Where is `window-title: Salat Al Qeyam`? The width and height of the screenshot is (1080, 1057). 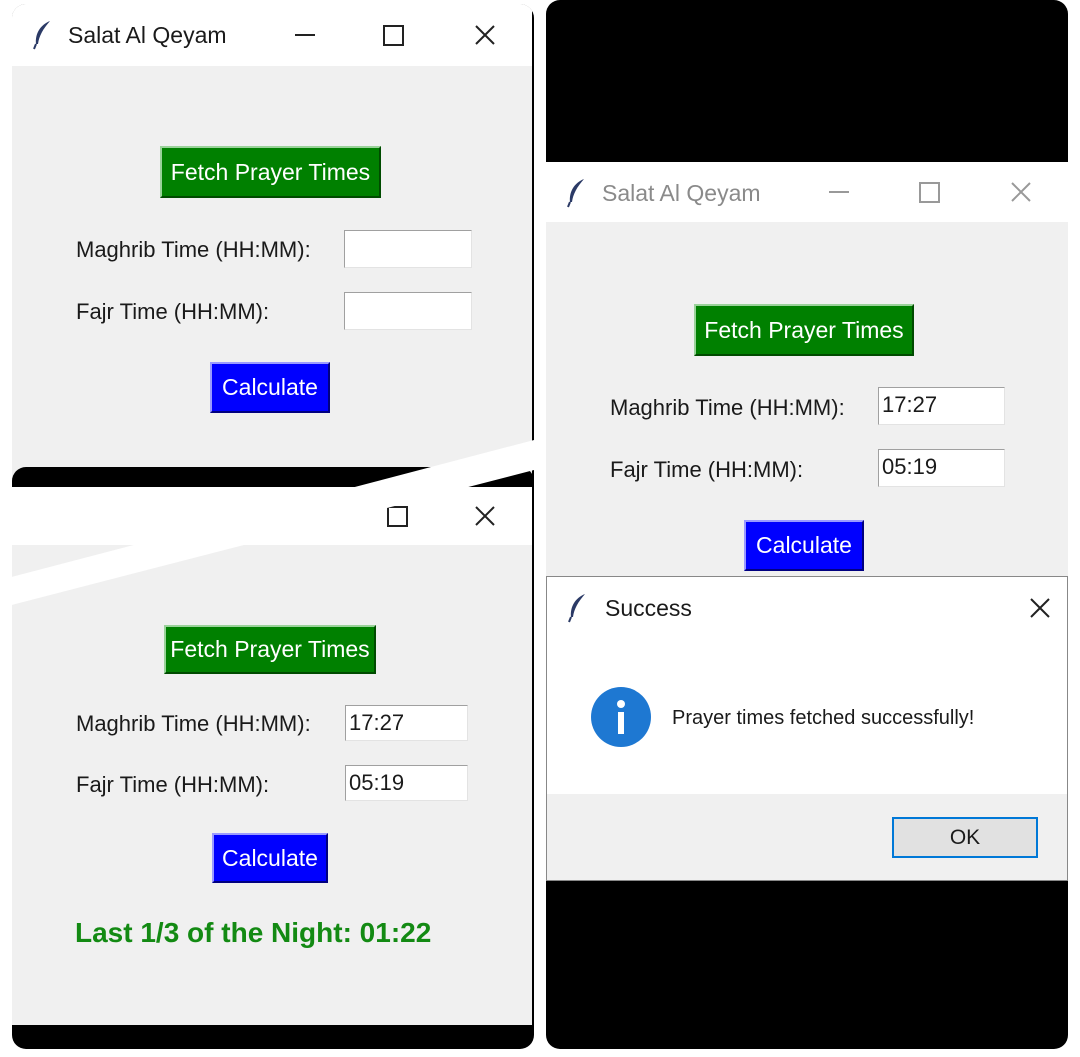 window-title: Salat Al Qeyam is located at coordinates (681, 193).